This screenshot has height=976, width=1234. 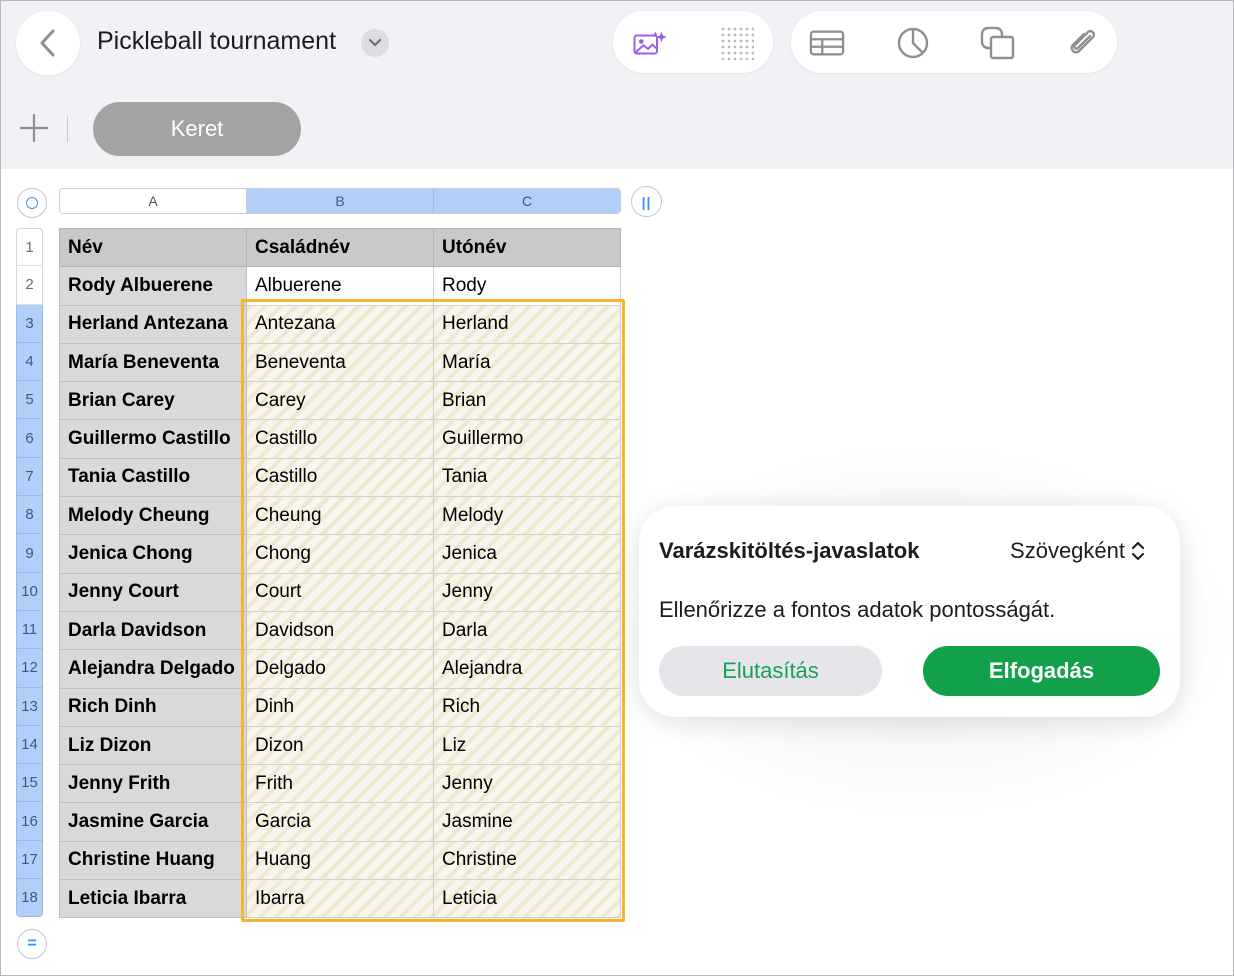 I want to click on table-row: Guillermo Castillo Castillo Guillermo, so click(x=340, y=439).